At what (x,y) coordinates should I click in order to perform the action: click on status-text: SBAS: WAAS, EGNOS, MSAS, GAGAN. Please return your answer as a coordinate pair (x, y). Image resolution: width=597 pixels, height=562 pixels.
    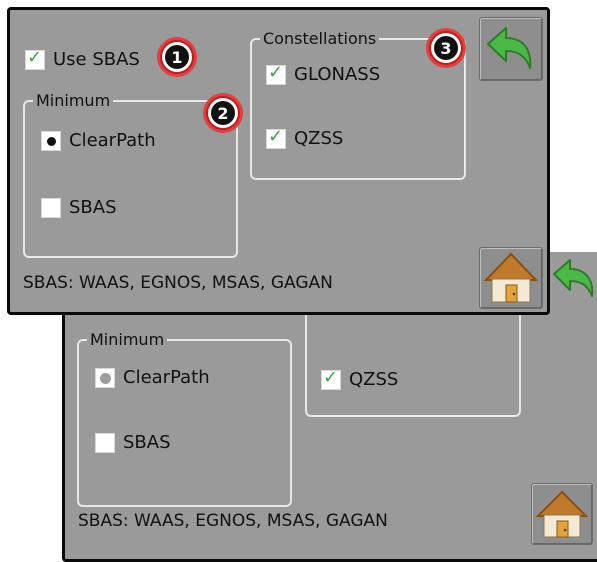
    Looking at the image, I should click on (178, 283).